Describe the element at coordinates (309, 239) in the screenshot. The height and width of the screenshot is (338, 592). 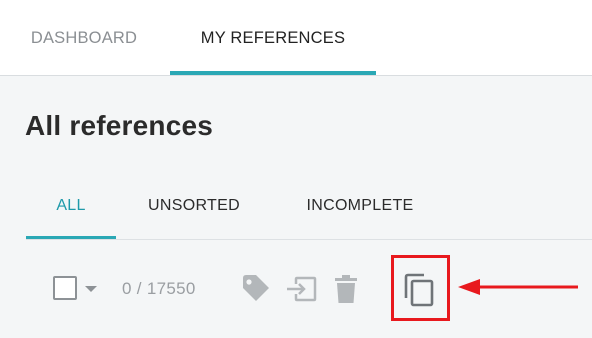
I see `divider` at that location.